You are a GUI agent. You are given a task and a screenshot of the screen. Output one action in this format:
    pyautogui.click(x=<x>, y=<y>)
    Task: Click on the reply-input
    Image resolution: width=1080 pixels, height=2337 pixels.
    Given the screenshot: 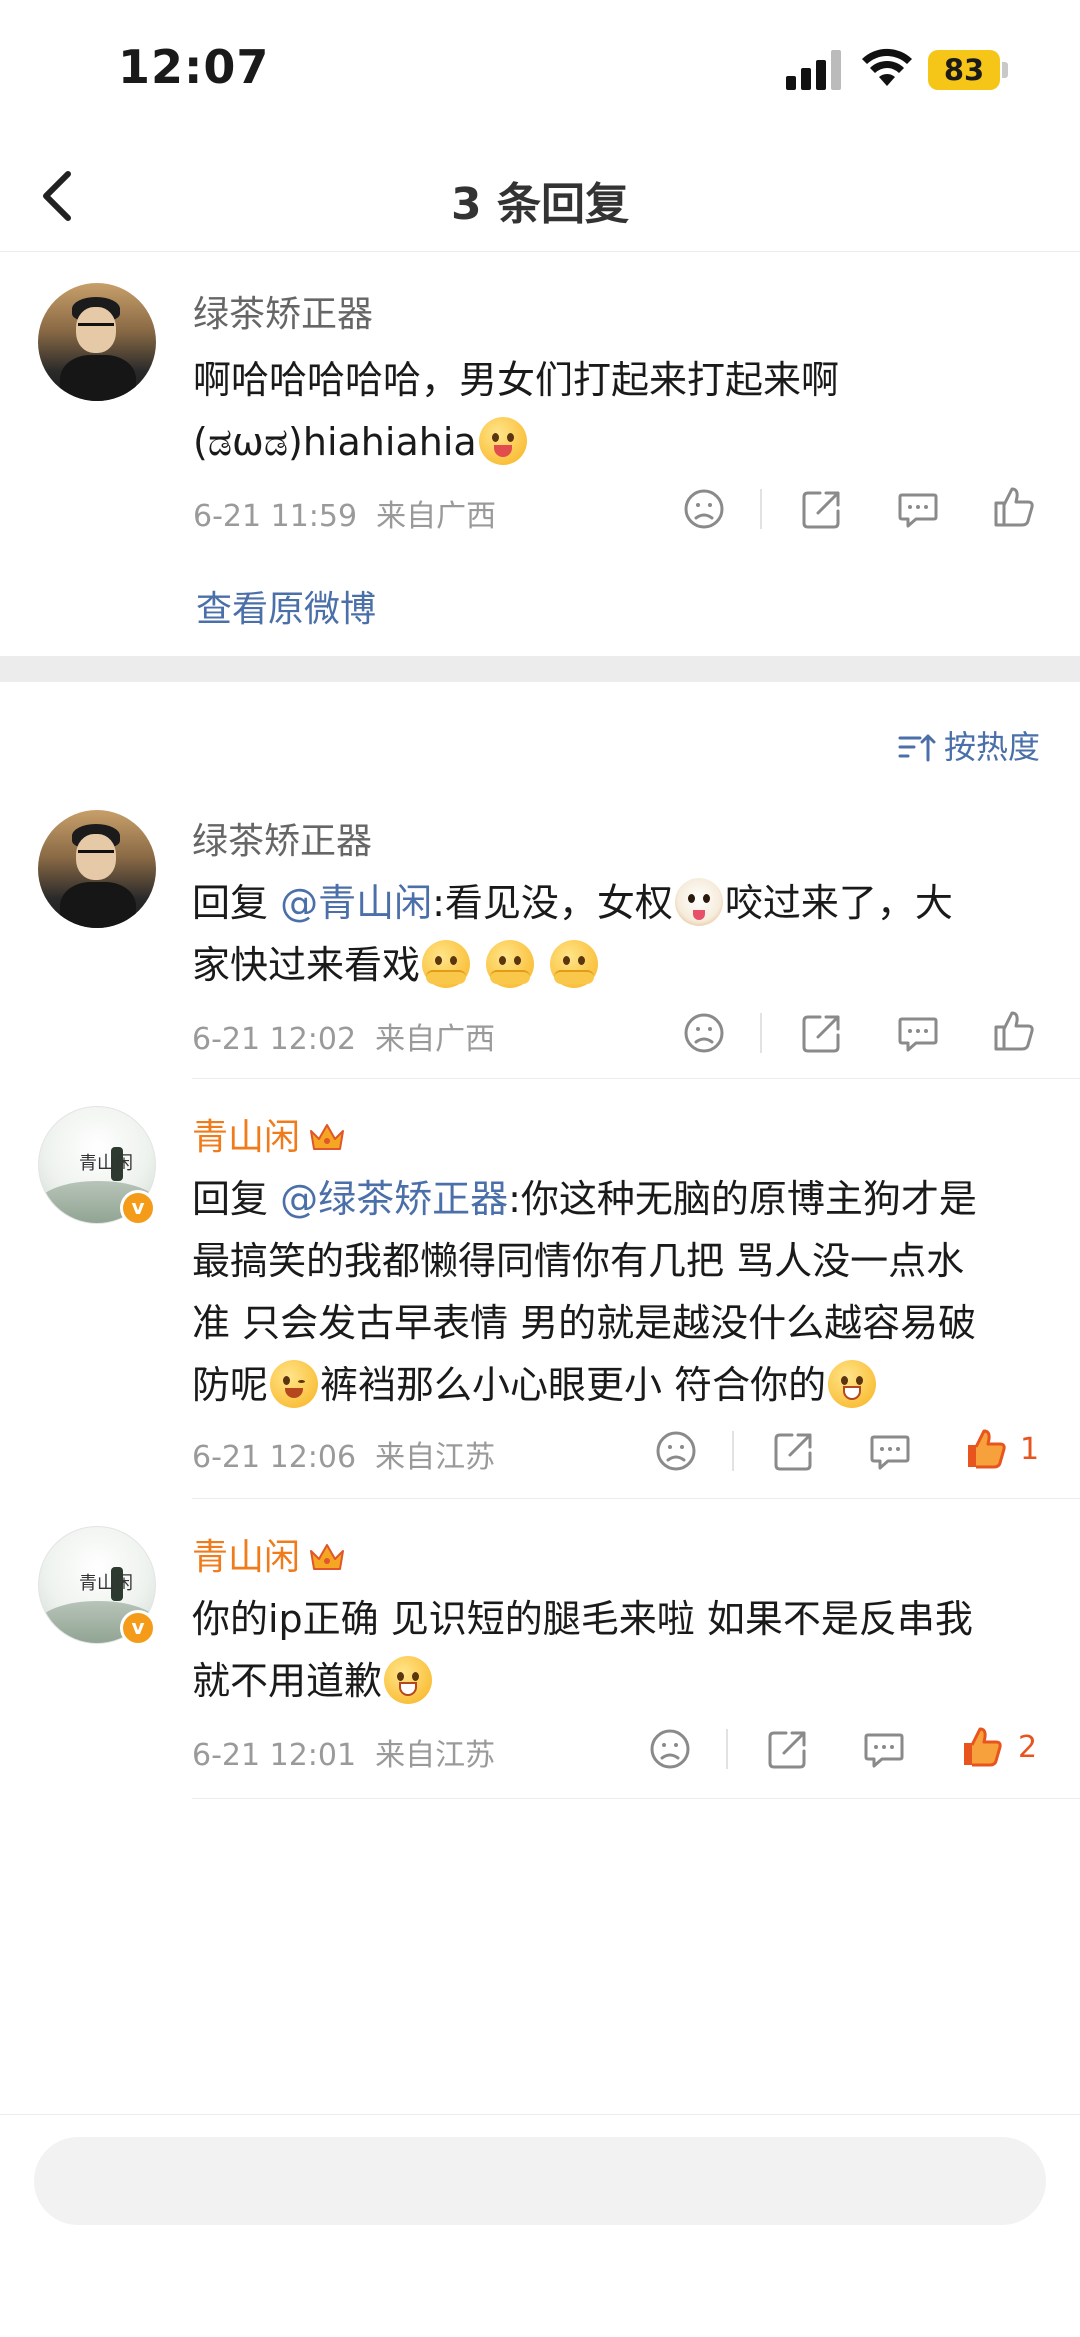 What is the action you would take?
    pyautogui.click(x=540, y=2181)
    